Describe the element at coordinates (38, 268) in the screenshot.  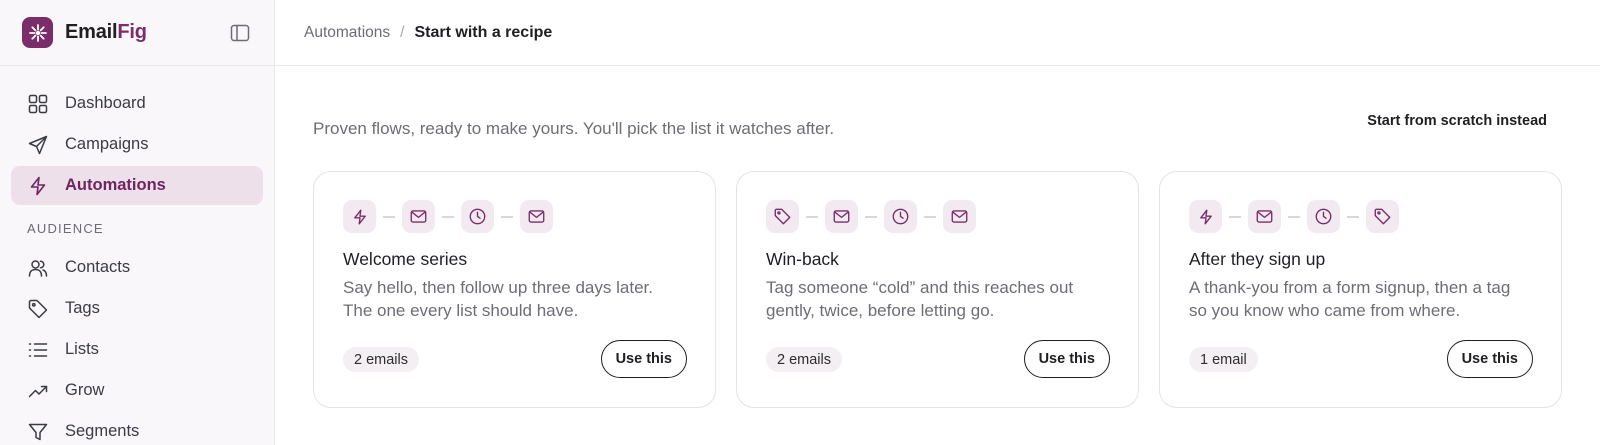
I see `users-icon` at that location.